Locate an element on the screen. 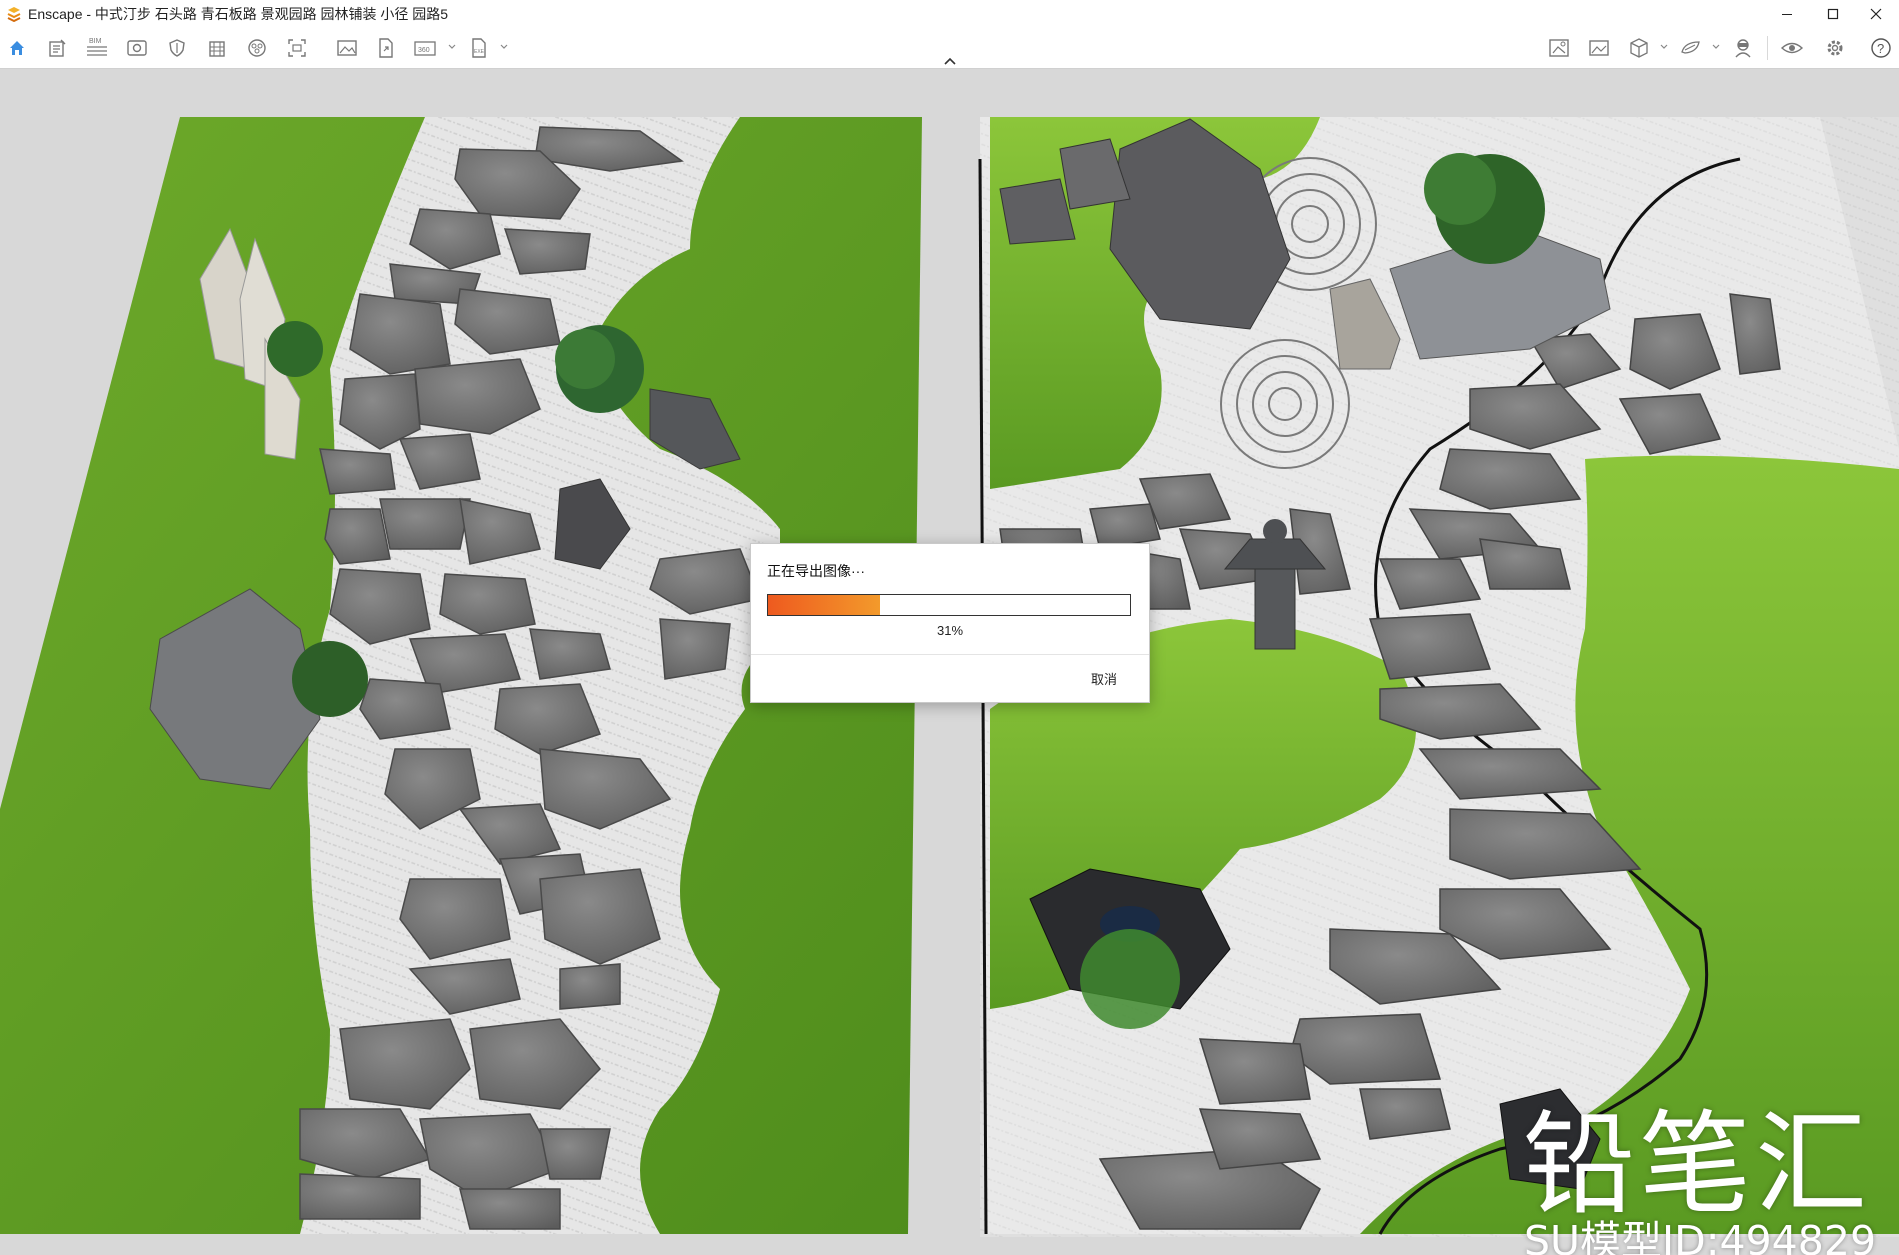  visibility-icon is located at coordinates (1792, 48).